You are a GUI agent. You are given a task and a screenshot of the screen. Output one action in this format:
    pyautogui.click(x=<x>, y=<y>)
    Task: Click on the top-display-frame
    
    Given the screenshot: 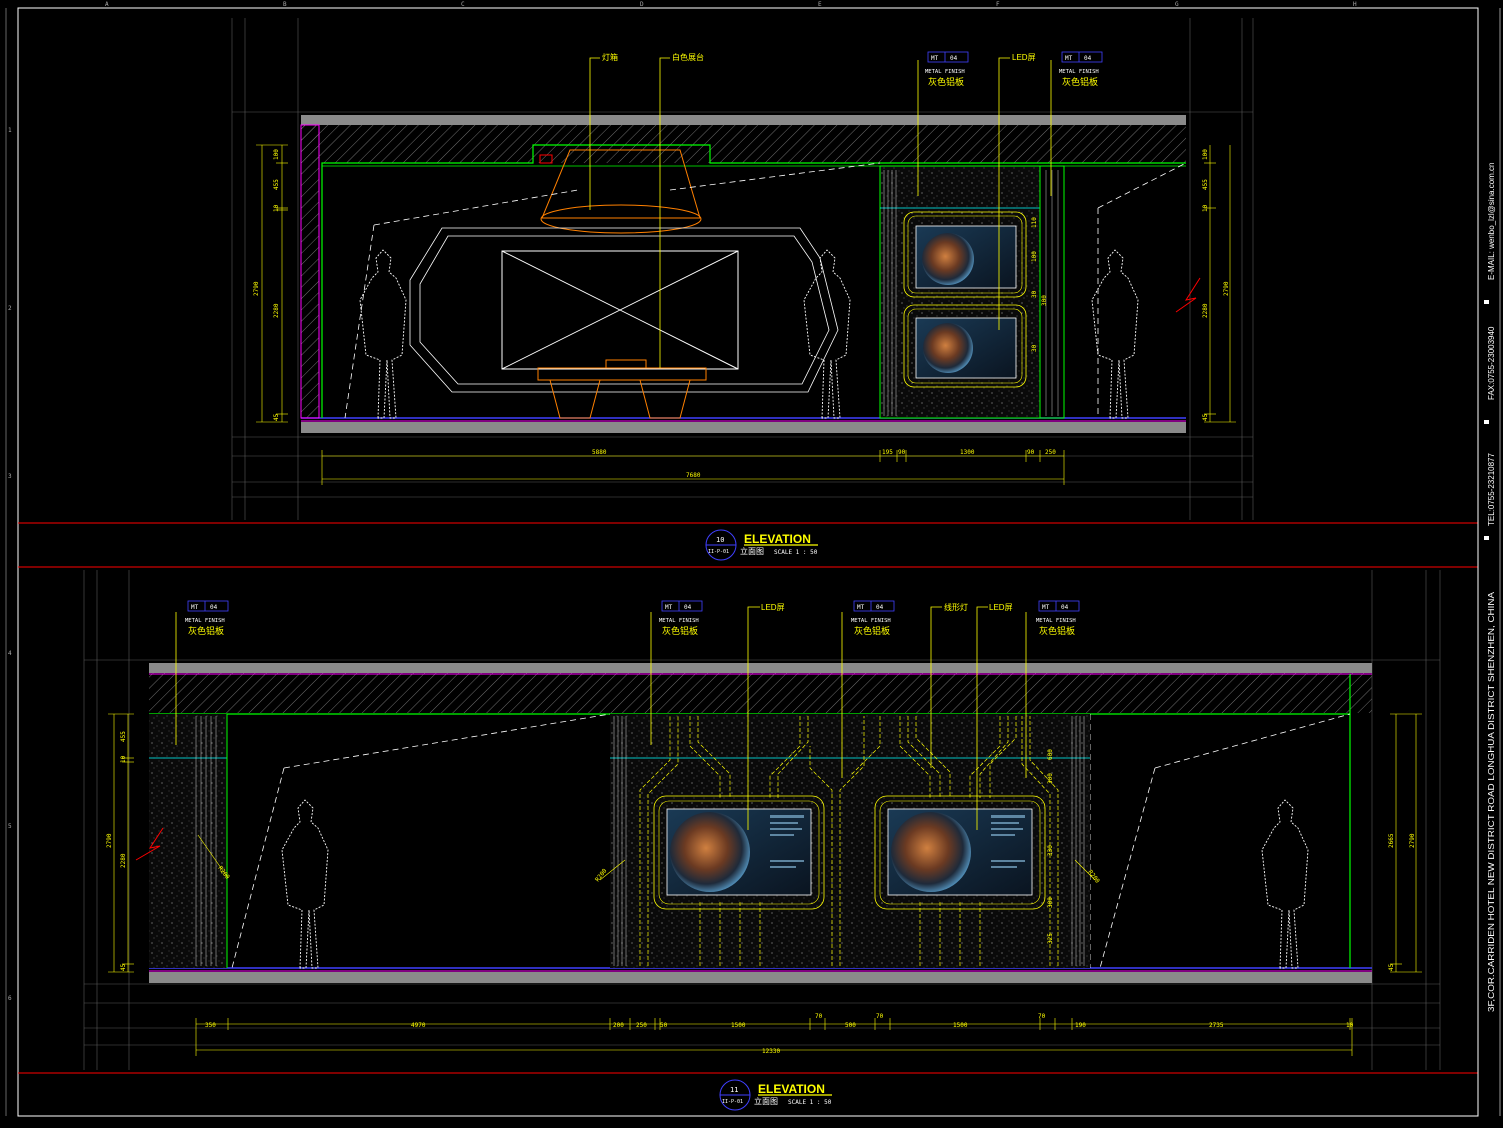 What is the action you would take?
    pyautogui.click(x=620, y=310)
    